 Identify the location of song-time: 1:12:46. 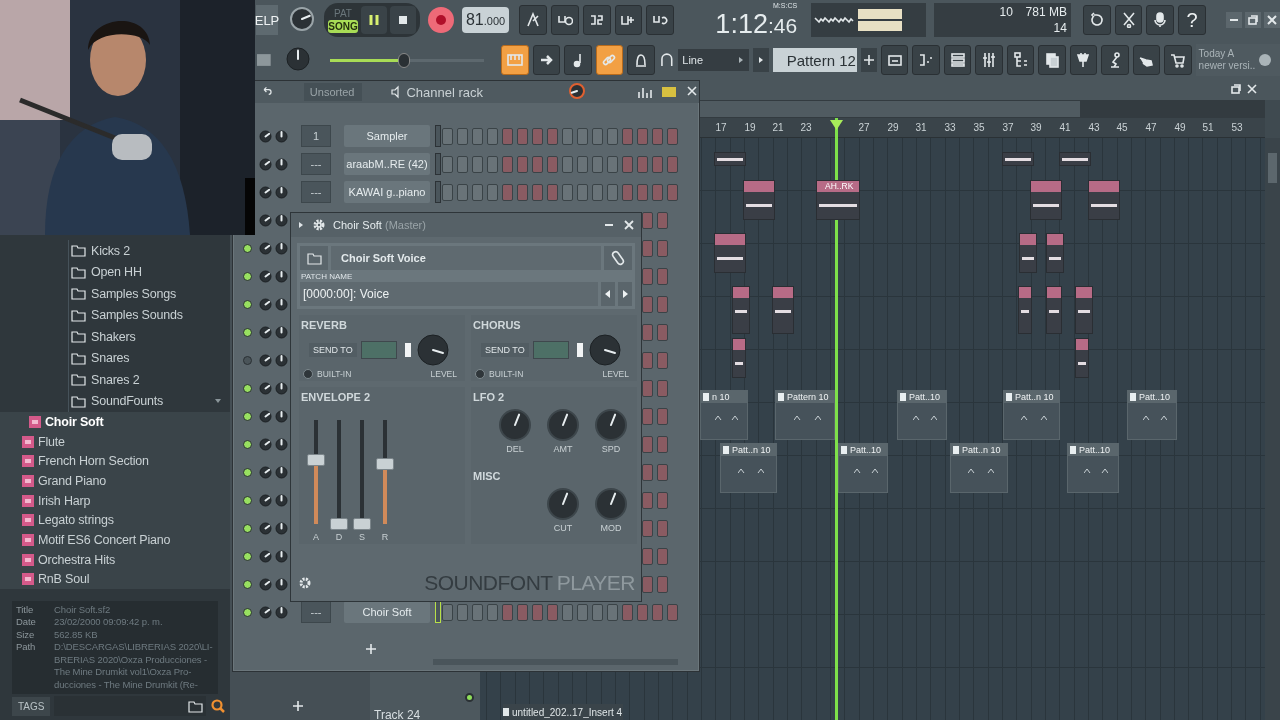
(756, 25).